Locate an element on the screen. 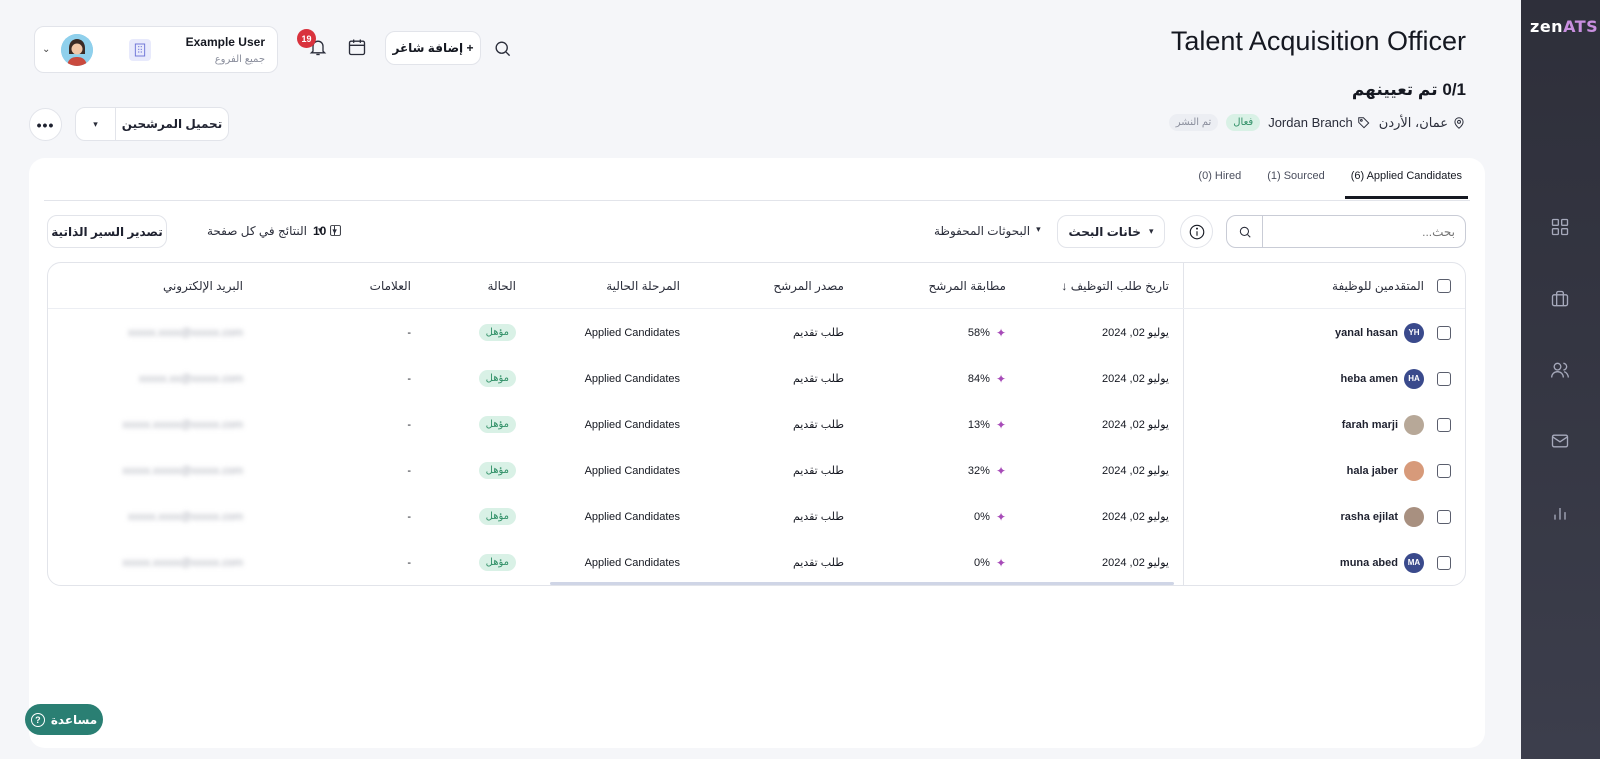  candidate-name: heba amen is located at coordinates (1369, 378).